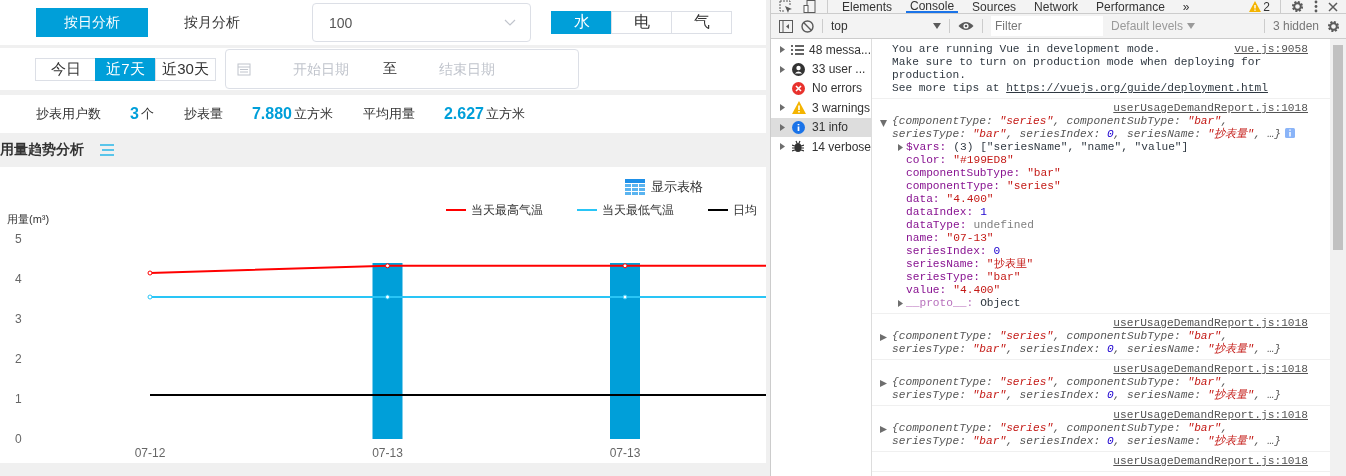 The height and width of the screenshot is (476, 1346). Describe the element at coordinates (943, 264) in the screenshot. I see `property-name: seriesName:` at that location.